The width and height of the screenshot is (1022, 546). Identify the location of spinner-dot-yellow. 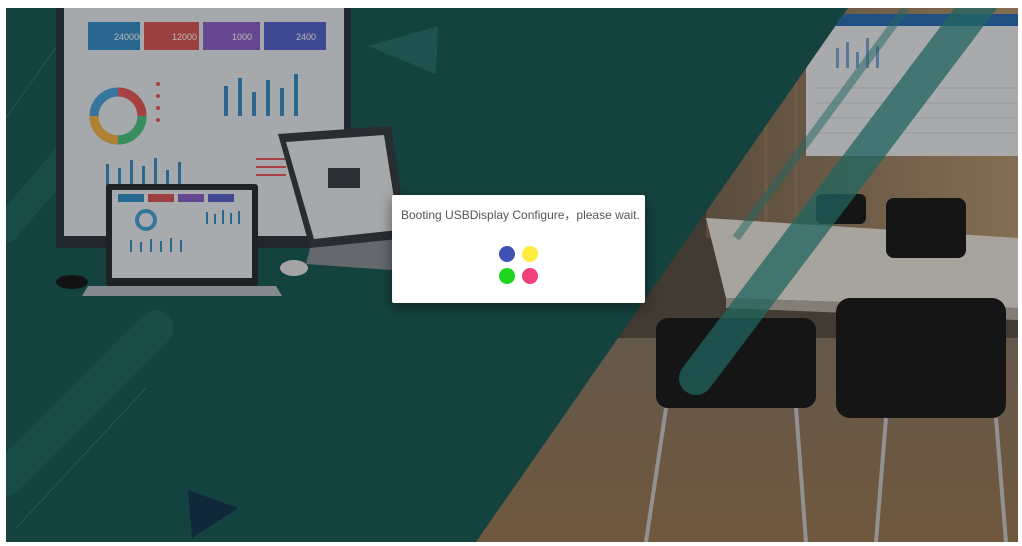
(530, 254).